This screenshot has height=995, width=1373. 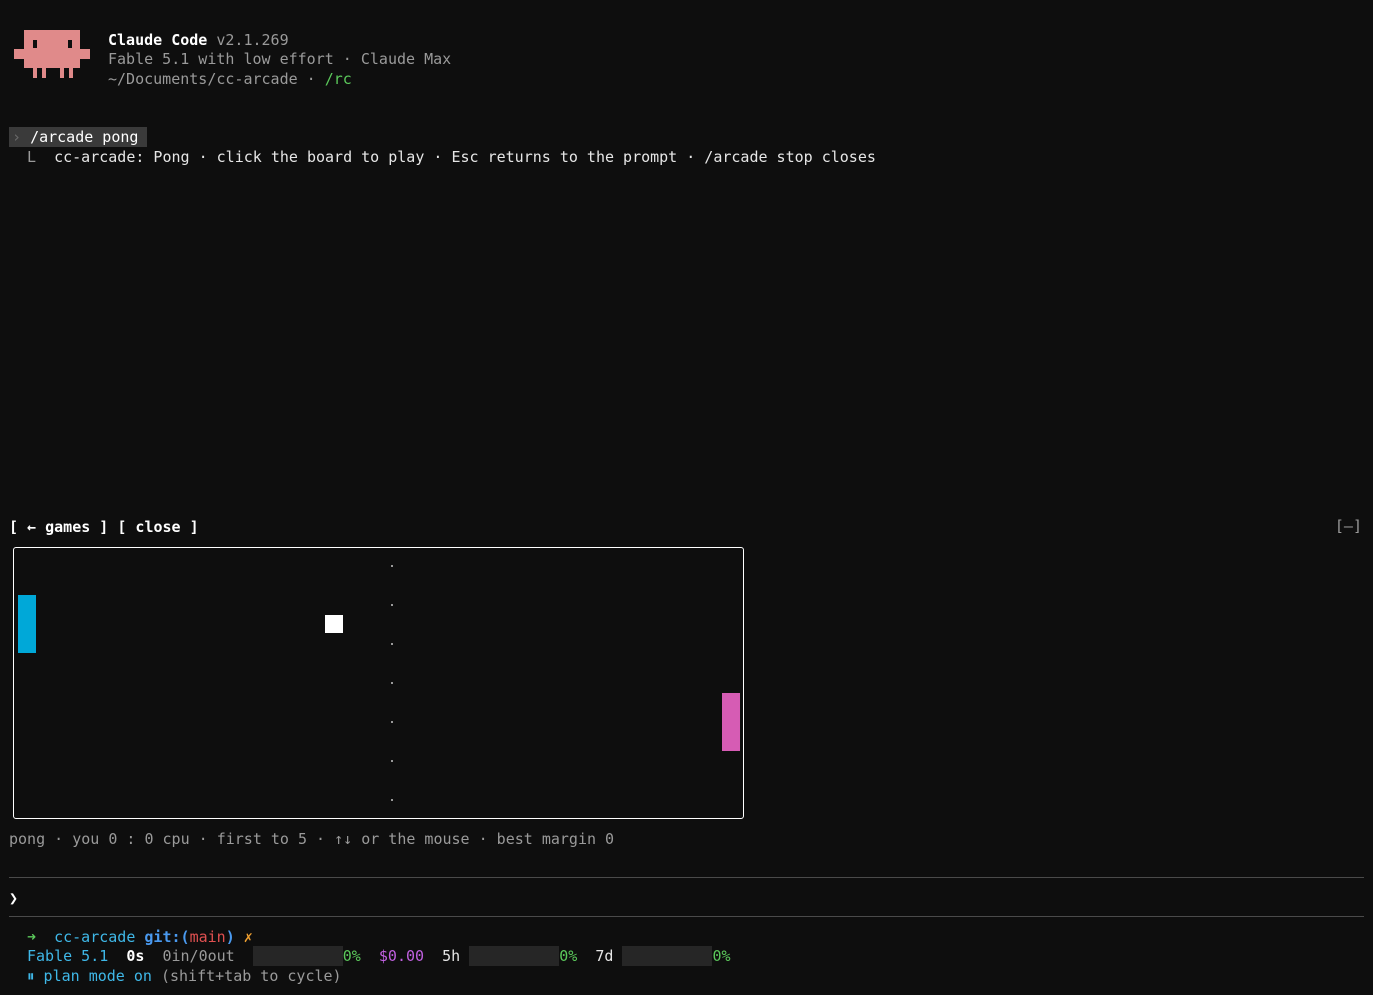 What do you see at coordinates (52, 55) in the screenshot?
I see `claude-mascot-icon` at bounding box center [52, 55].